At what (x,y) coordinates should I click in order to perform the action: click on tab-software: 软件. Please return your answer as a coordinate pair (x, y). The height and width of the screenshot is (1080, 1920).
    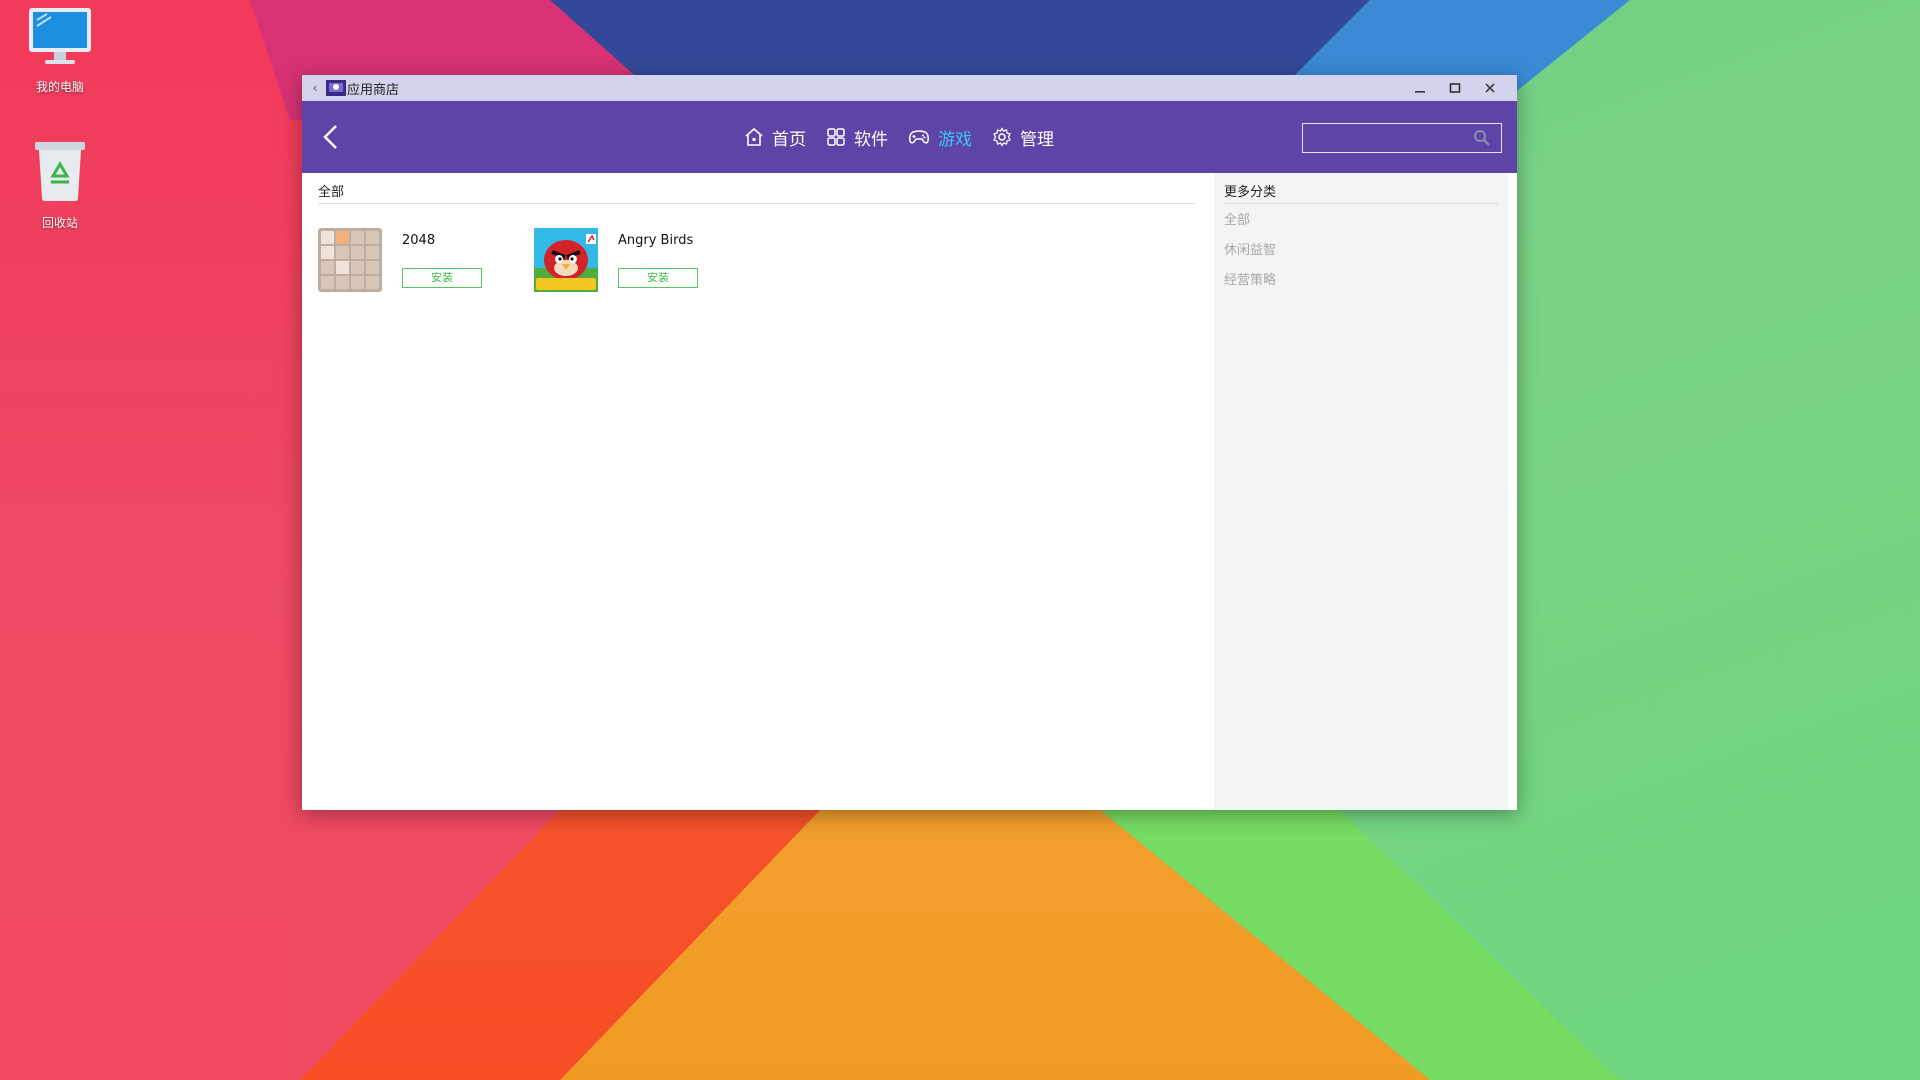
    Looking at the image, I should click on (857, 137).